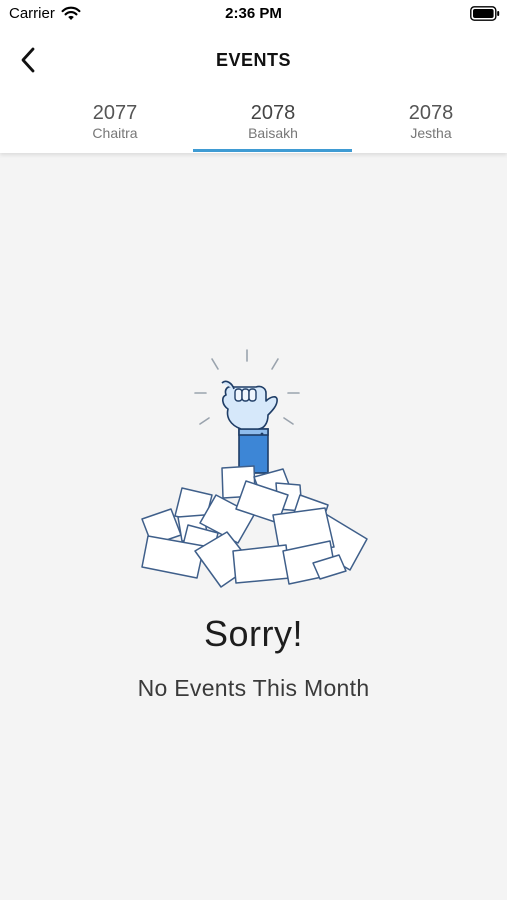 The height and width of the screenshot is (900, 507). I want to click on hand-in-paper-pile-illustration, so click(254, 468).